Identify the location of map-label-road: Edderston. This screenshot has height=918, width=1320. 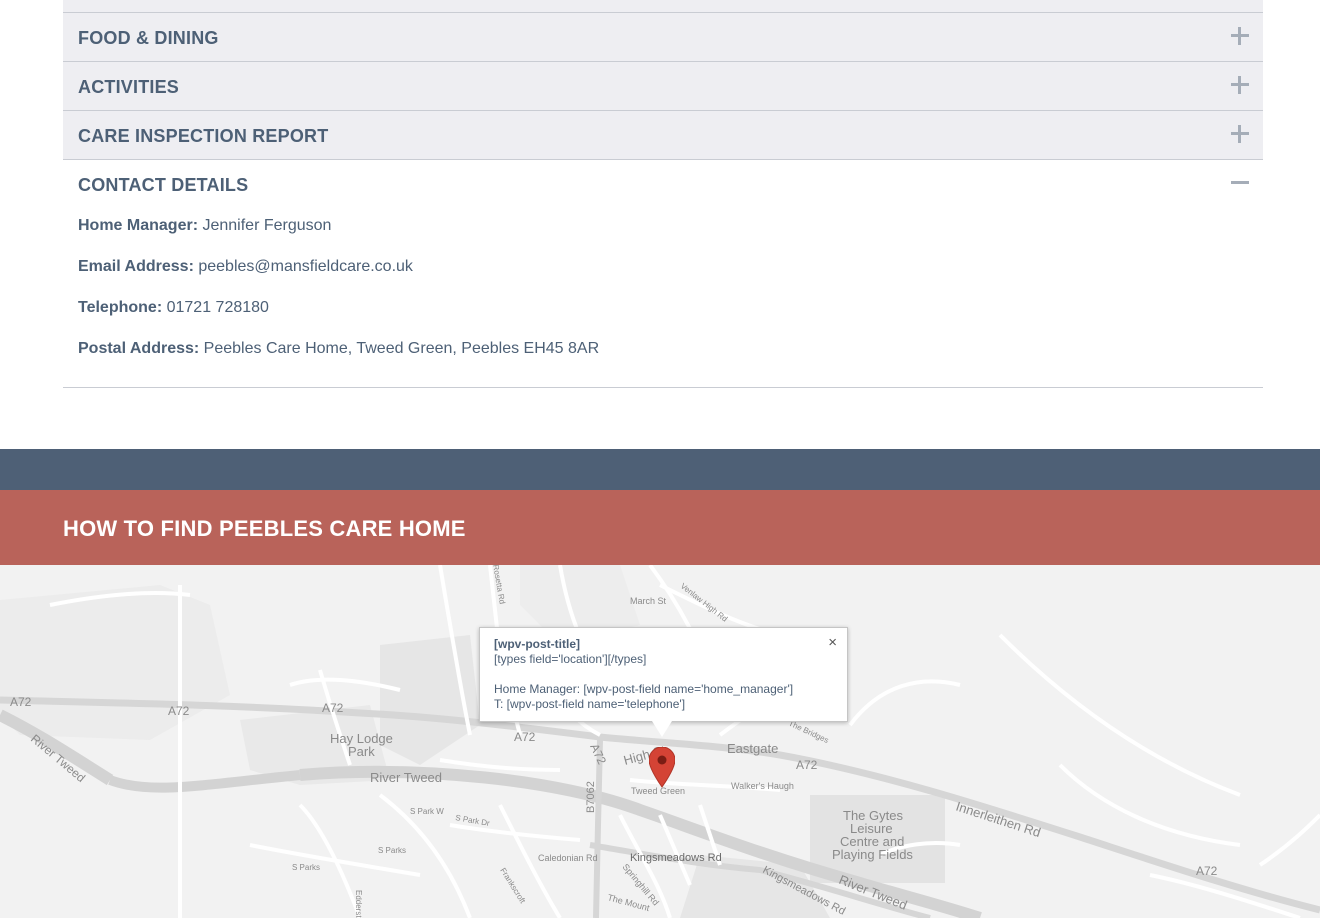
(358, 904).